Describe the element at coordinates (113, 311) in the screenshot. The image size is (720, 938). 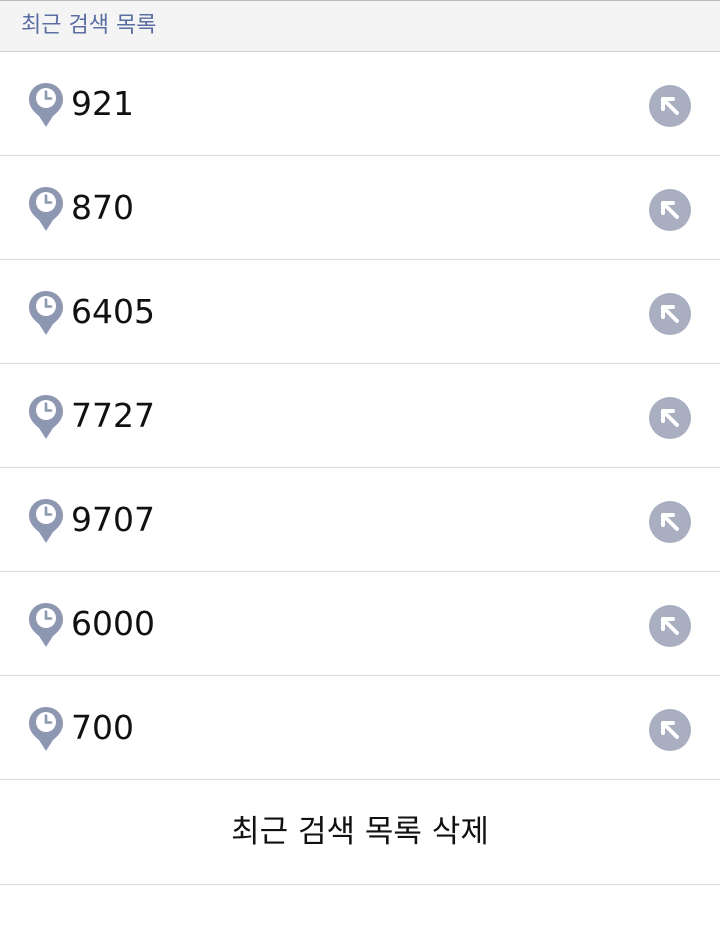
I see `list-item-label: 6405` at that location.